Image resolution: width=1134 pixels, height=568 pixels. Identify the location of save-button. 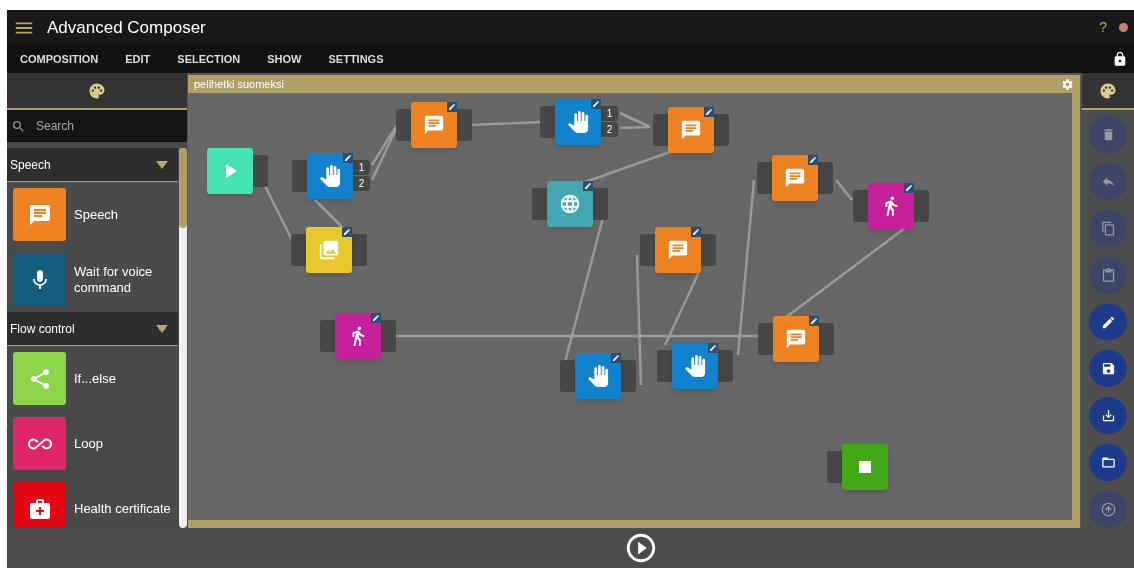
(1108, 369).